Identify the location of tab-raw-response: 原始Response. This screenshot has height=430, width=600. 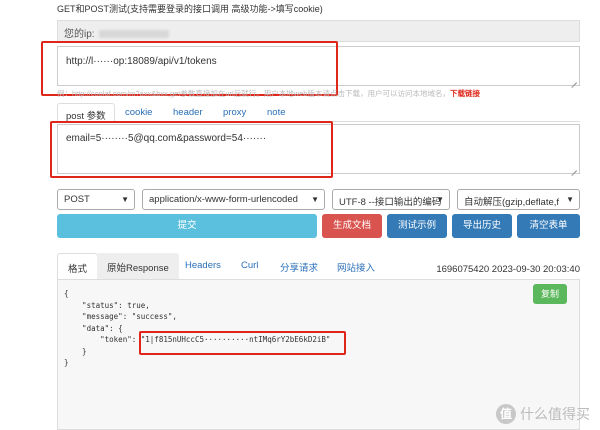
(138, 266).